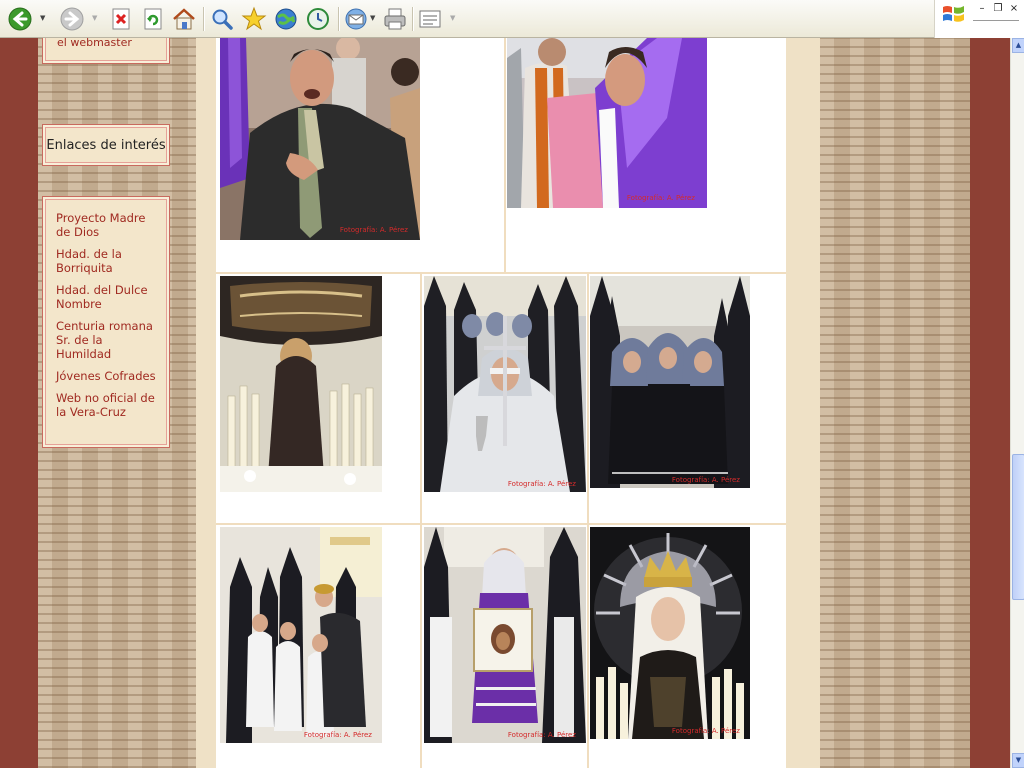 The height and width of the screenshot is (768, 1024). What do you see at coordinates (1014, 9) in the screenshot?
I see `close-button: ×` at bounding box center [1014, 9].